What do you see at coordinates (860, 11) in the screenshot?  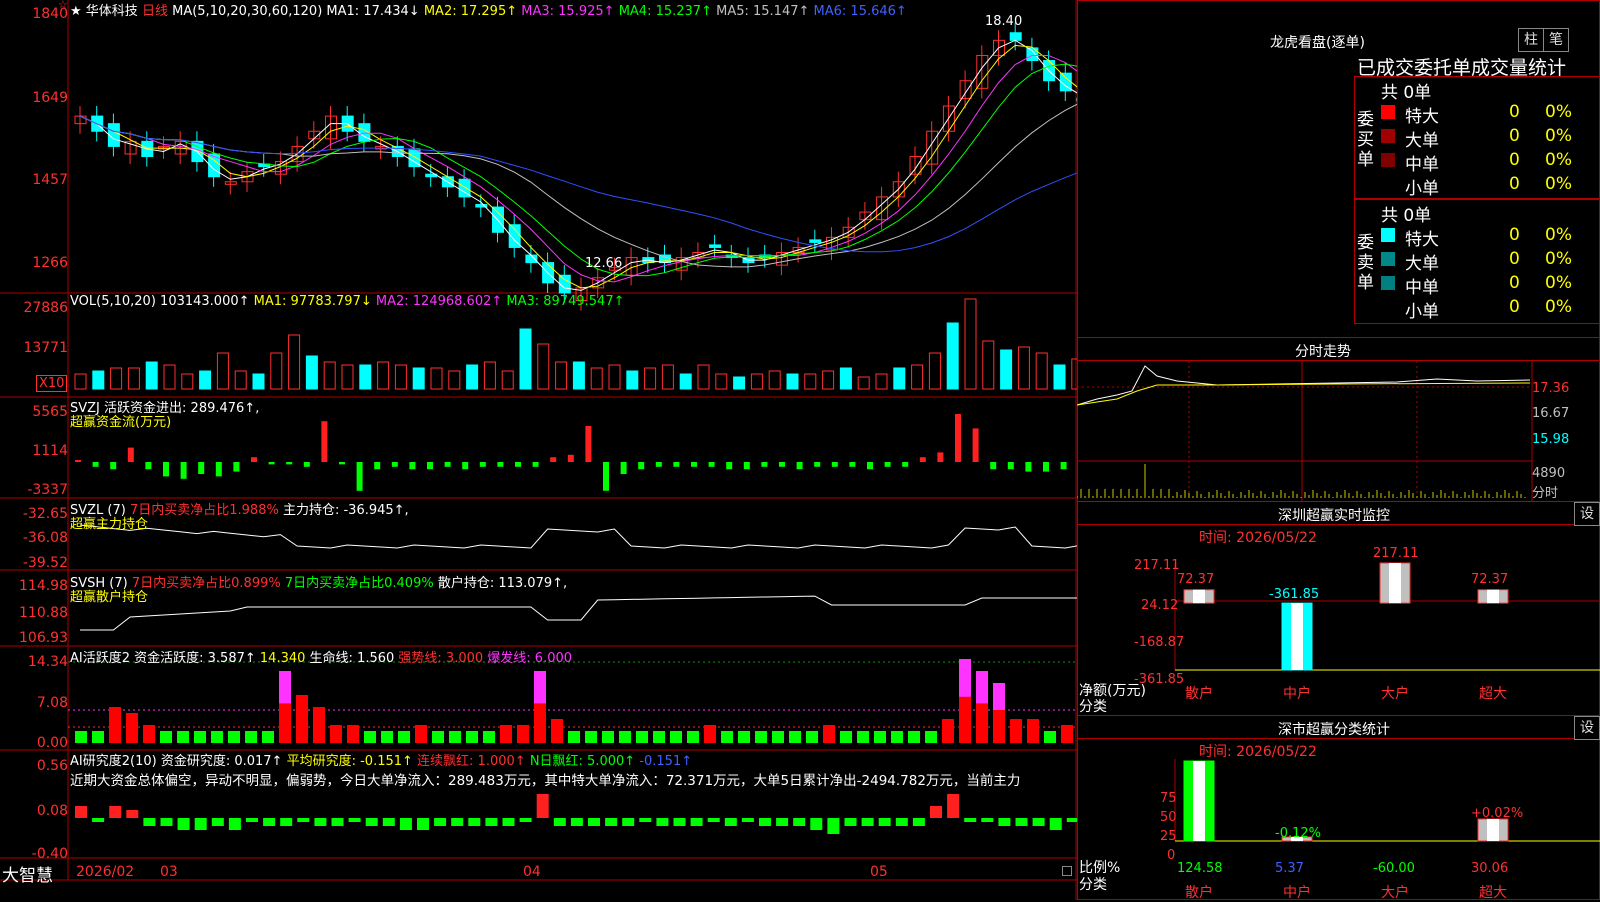 I see `ma6-value: MA6: 15.646↑` at bounding box center [860, 11].